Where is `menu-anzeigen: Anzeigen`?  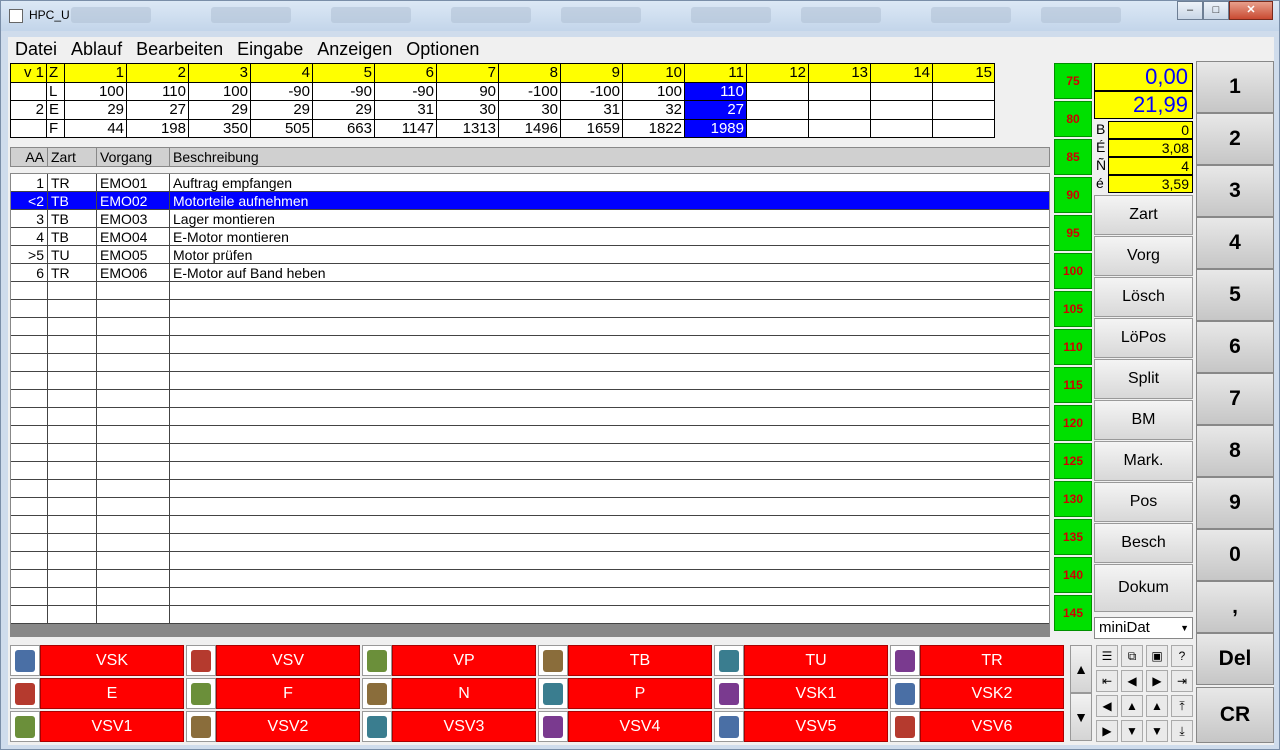 menu-anzeigen: Anzeigen is located at coordinates (354, 49).